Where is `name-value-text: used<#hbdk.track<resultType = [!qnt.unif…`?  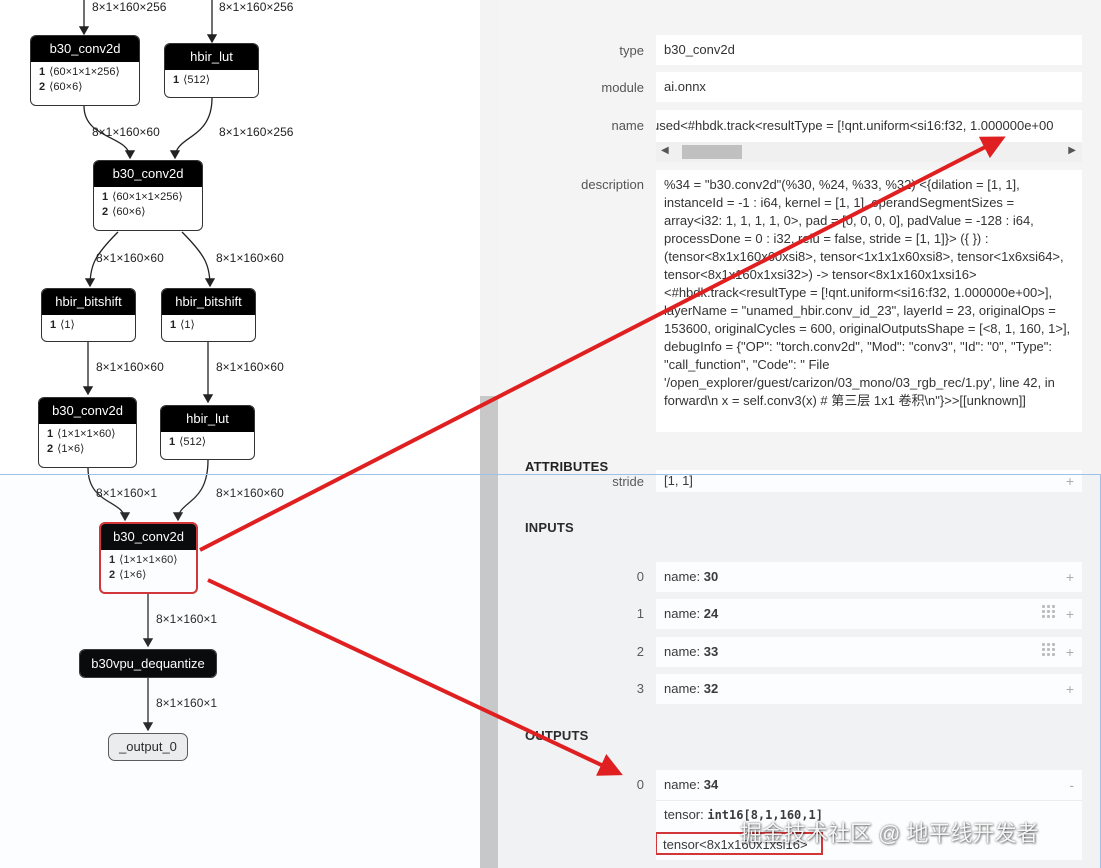
name-value-text: used<#hbdk.track<resultType = [!qnt.unif… is located at coordinates (855, 125).